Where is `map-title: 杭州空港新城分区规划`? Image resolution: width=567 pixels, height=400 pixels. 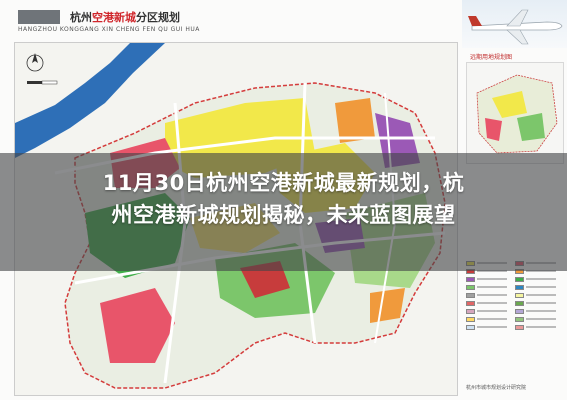 map-title: 杭州空港新城分区规划 is located at coordinates (125, 17).